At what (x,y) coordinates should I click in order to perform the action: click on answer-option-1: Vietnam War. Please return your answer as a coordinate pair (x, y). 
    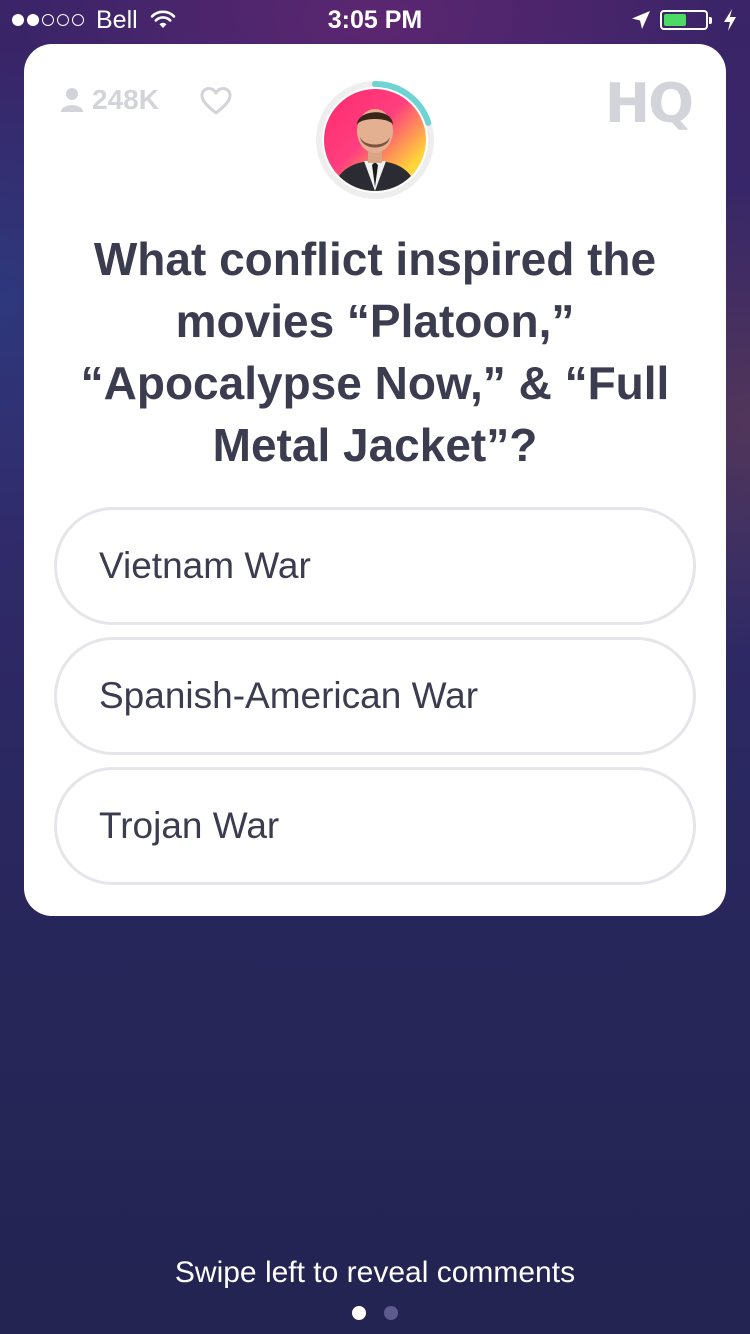
    Looking at the image, I should click on (375, 566).